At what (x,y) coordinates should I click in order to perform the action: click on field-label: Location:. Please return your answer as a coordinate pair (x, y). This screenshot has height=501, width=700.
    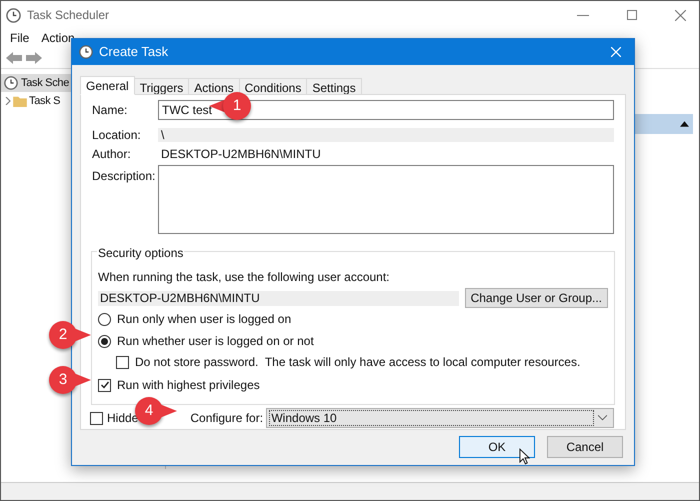
    Looking at the image, I should click on (117, 135).